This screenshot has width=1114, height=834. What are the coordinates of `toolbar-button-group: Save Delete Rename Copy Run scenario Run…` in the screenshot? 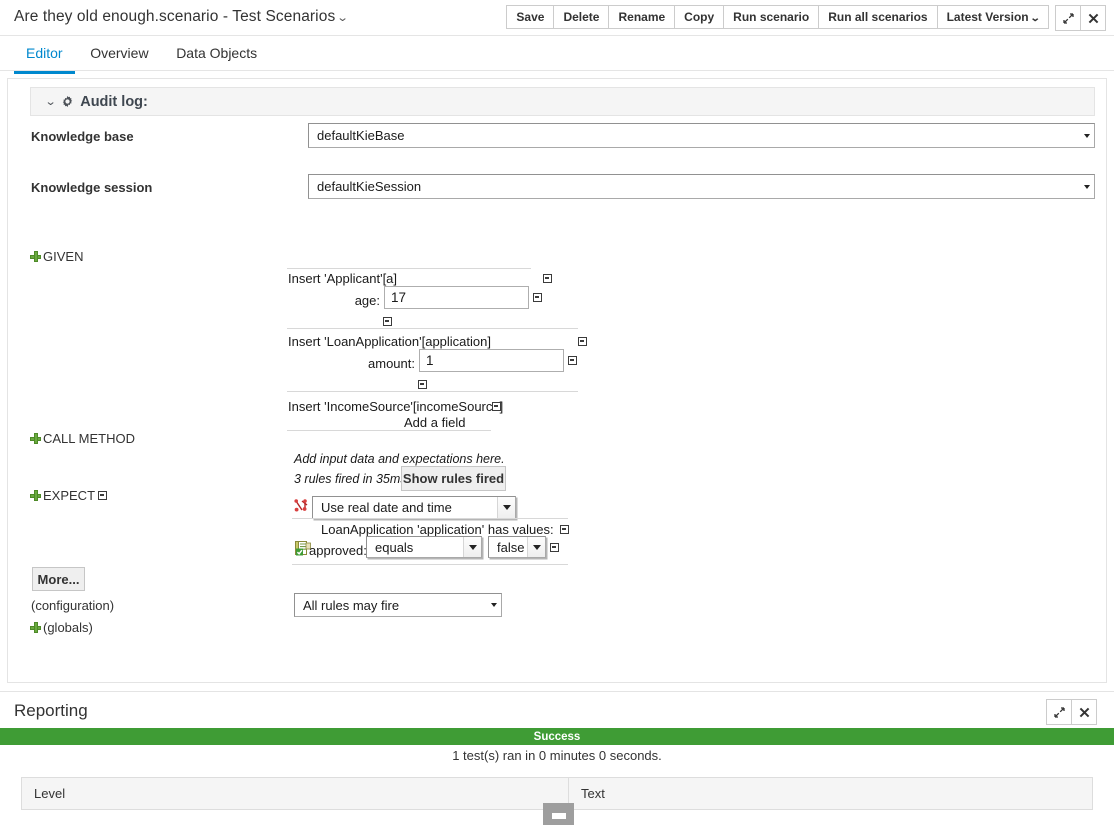 It's located at (777, 18).